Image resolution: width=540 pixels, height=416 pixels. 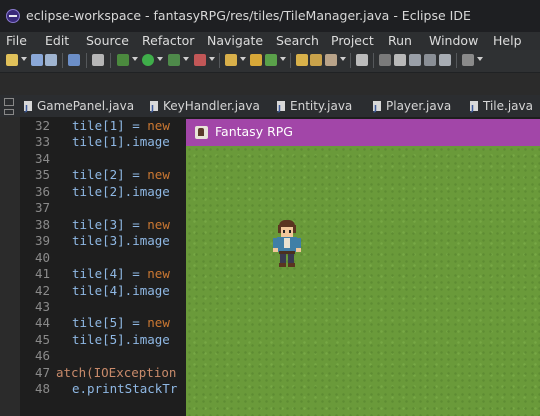 I want to click on eclipse-logo-icon, so click(x=13, y=16).